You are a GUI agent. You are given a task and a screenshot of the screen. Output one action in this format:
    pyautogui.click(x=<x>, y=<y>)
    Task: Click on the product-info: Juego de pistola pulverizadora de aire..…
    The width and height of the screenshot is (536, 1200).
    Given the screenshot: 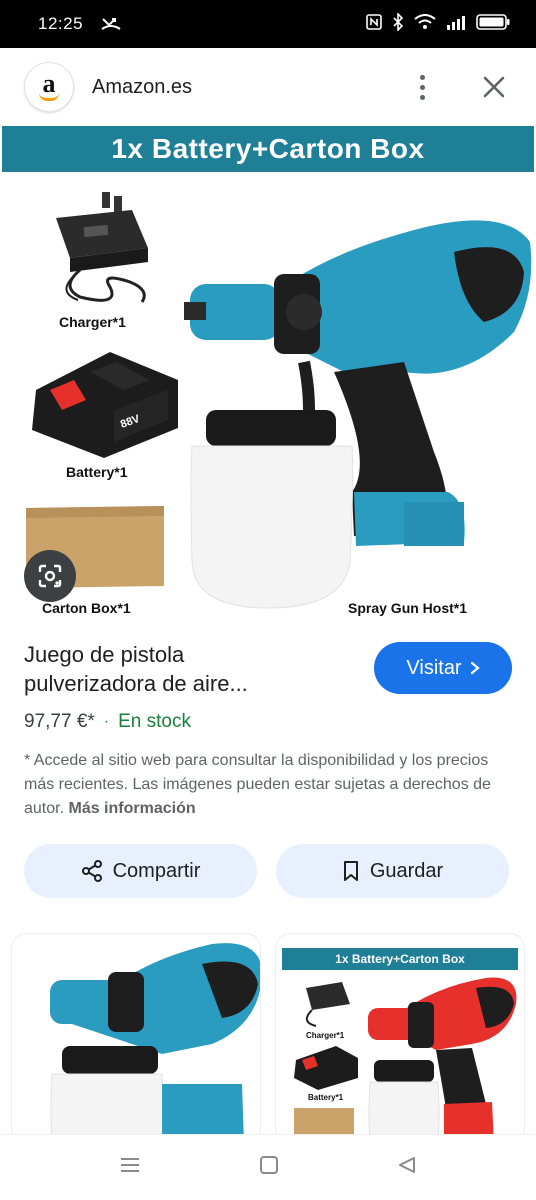 What is the action you would take?
    pyautogui.click(x=184, y=686)
    